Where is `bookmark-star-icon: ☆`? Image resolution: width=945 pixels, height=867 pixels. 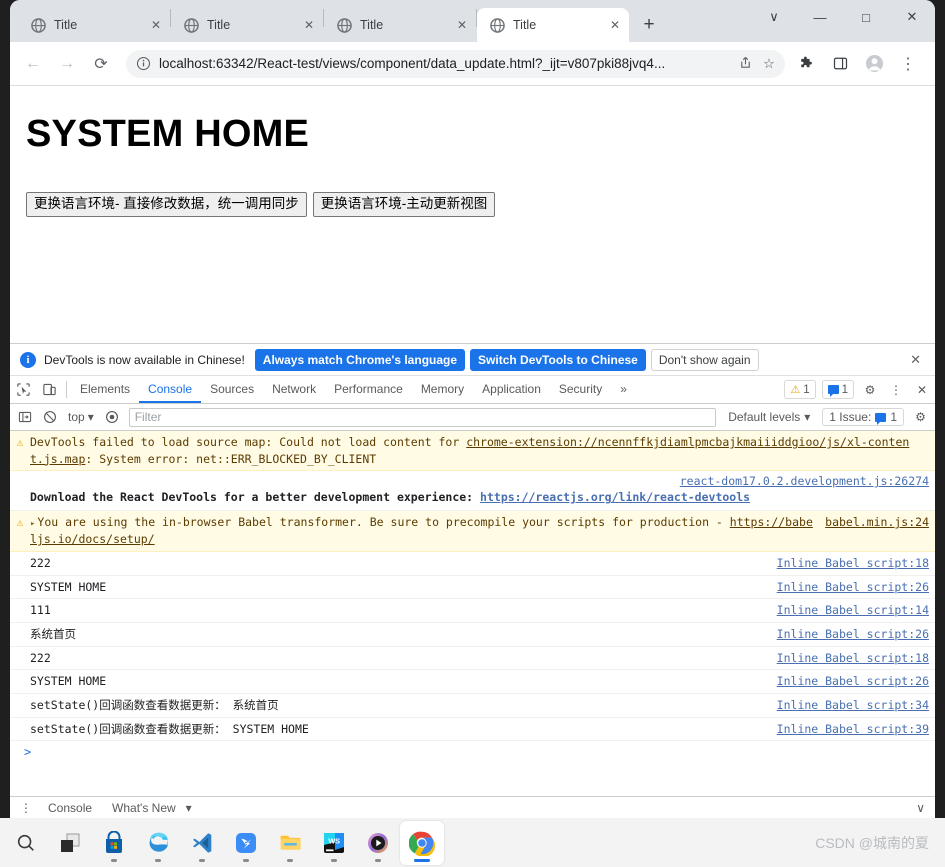 bookmark-star-icon: ☆ is located at coordinates (769, 64).